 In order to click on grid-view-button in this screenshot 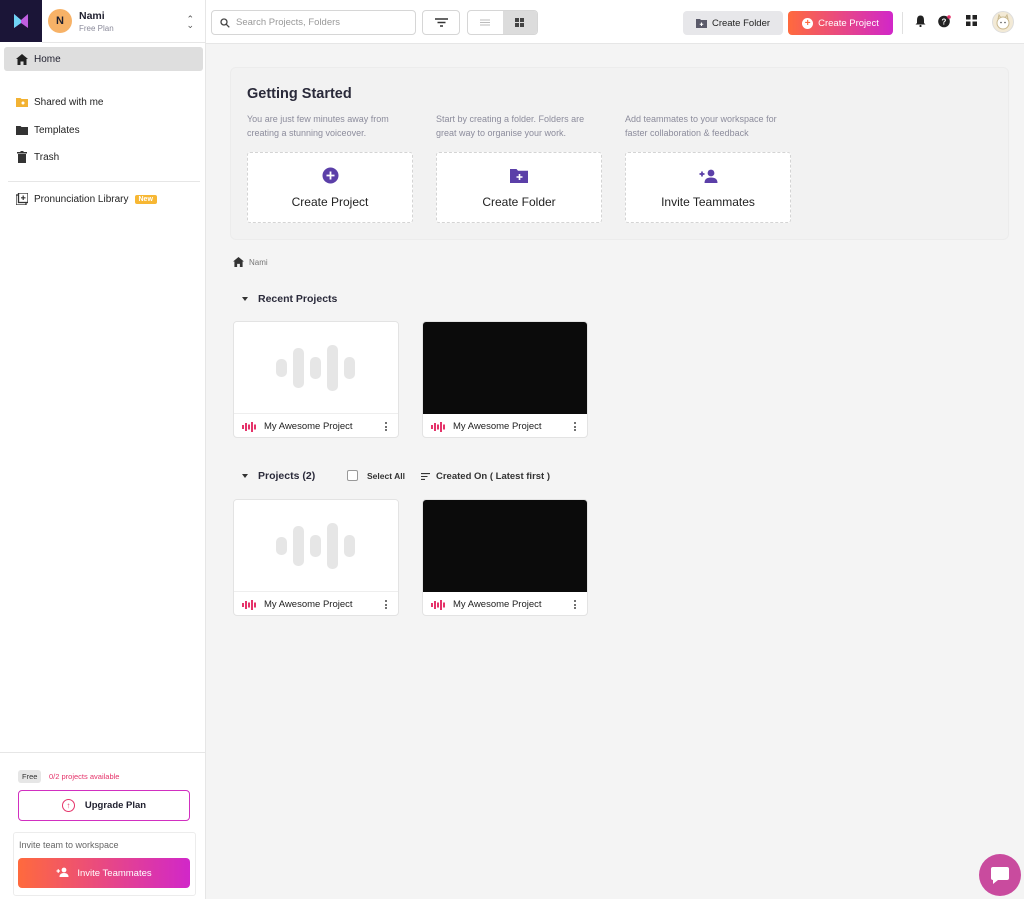, I will do `click(519, 22)`.